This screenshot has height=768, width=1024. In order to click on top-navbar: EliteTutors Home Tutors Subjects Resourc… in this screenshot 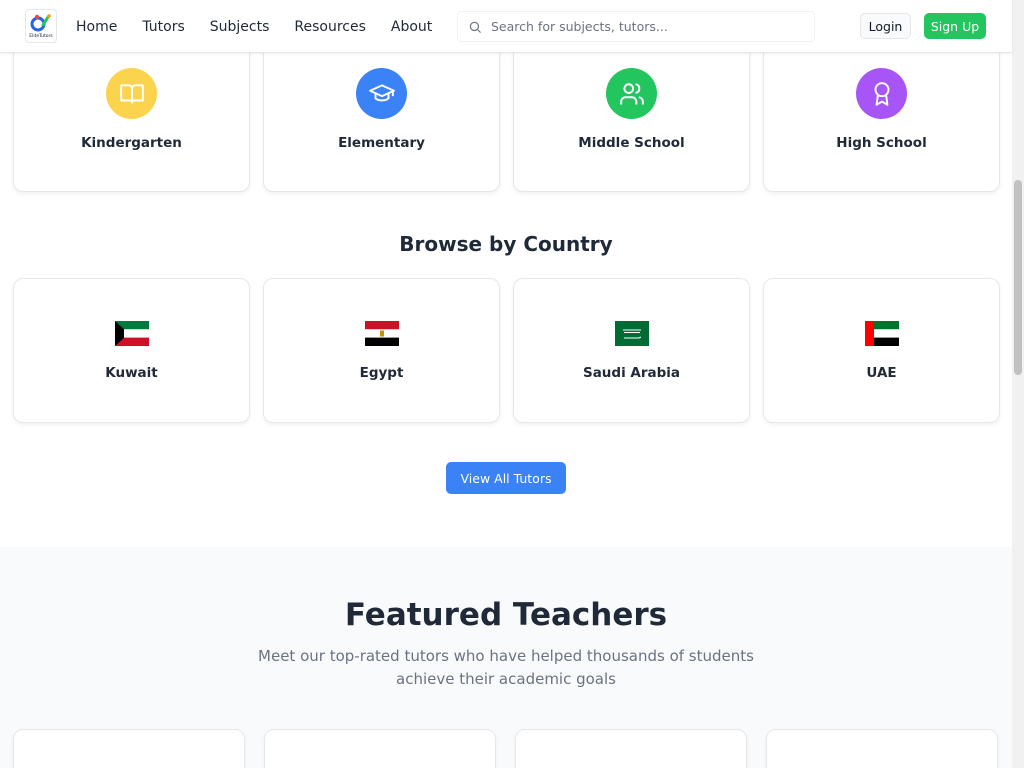, I will do `click(506, 26)`.